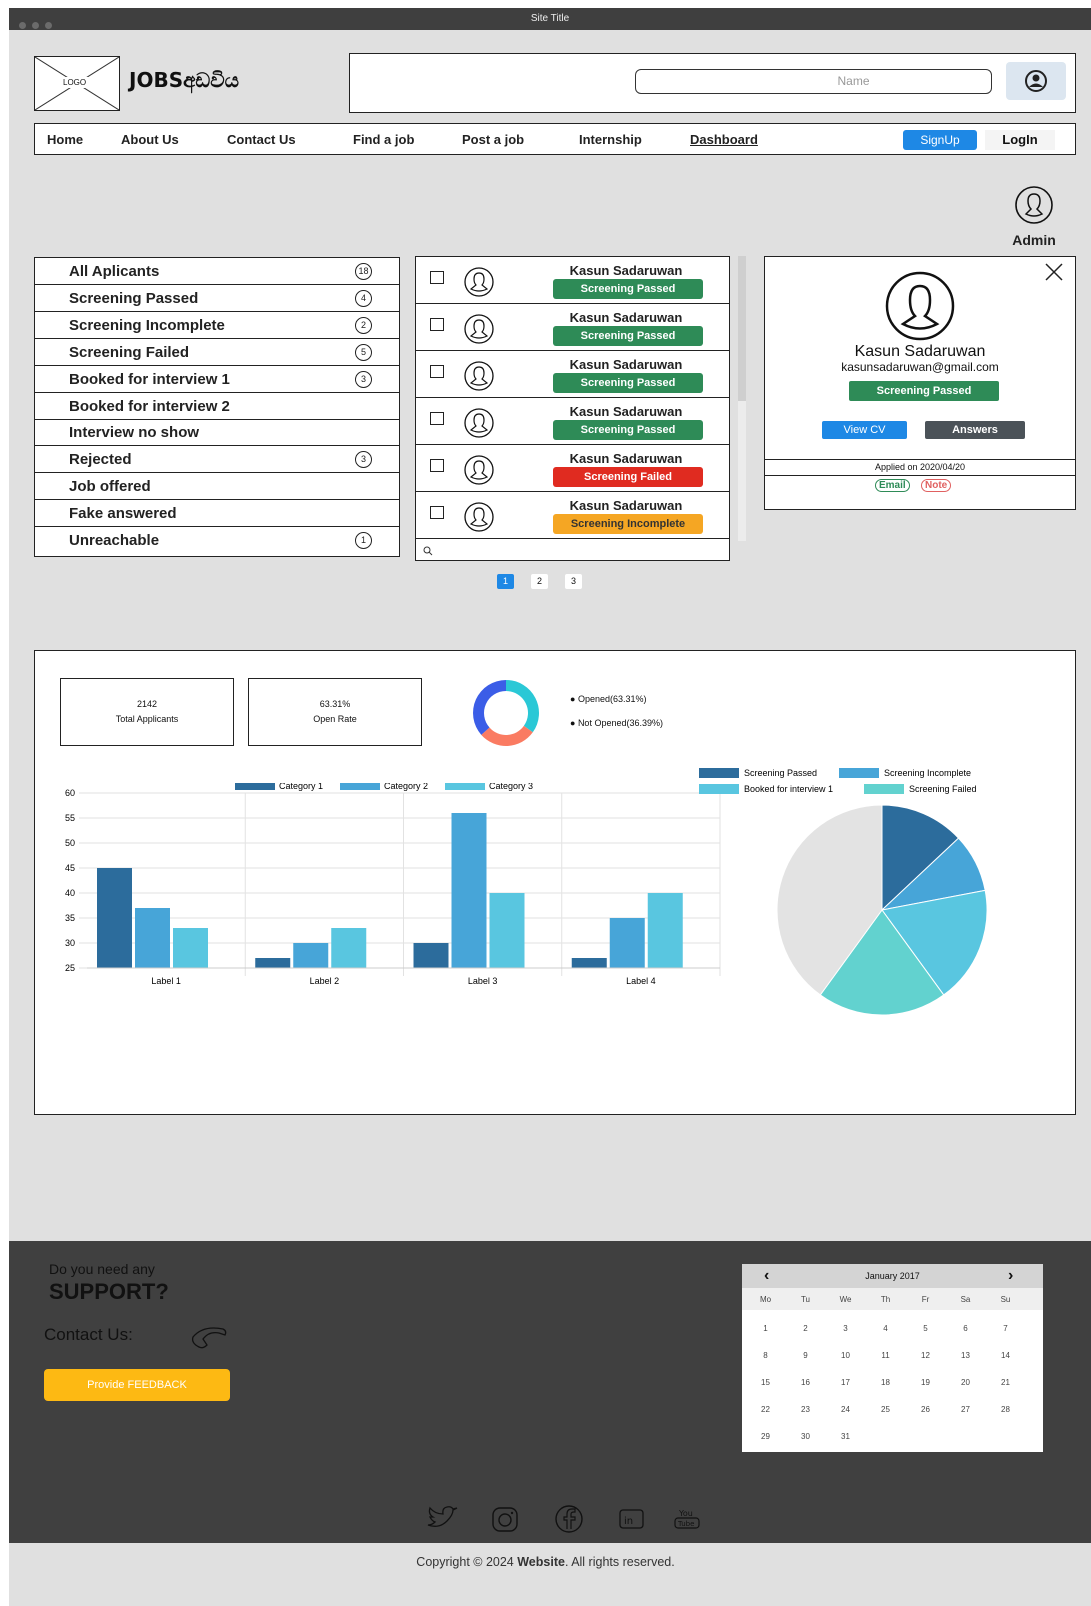  Describe the element at coordinates (539, 581) in the screenshot. I see `page-2-button: 2` at that location.